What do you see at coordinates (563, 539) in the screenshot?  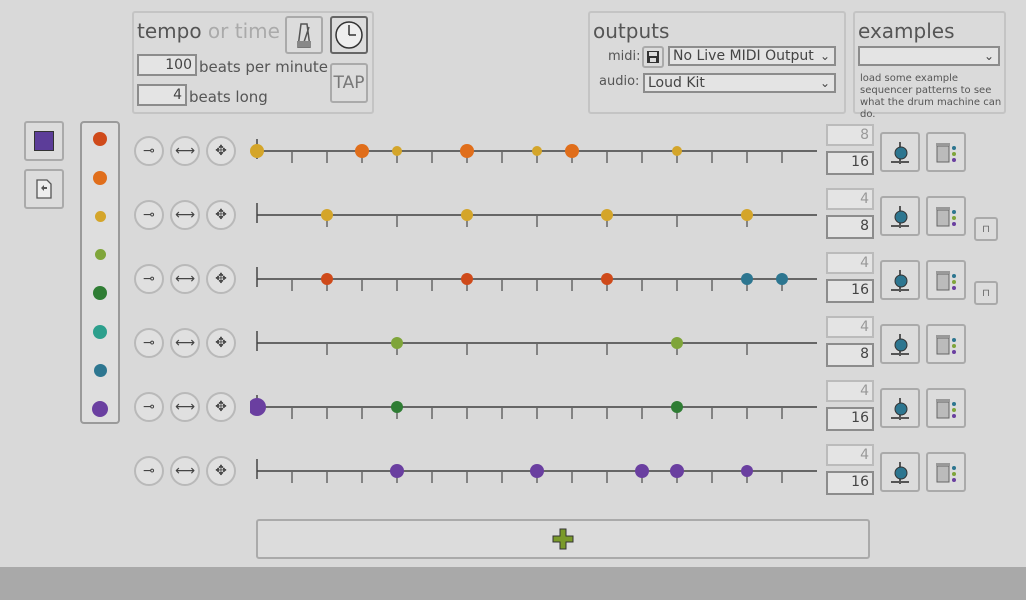 I see `add-row-button` at bounding box center [563, 539].